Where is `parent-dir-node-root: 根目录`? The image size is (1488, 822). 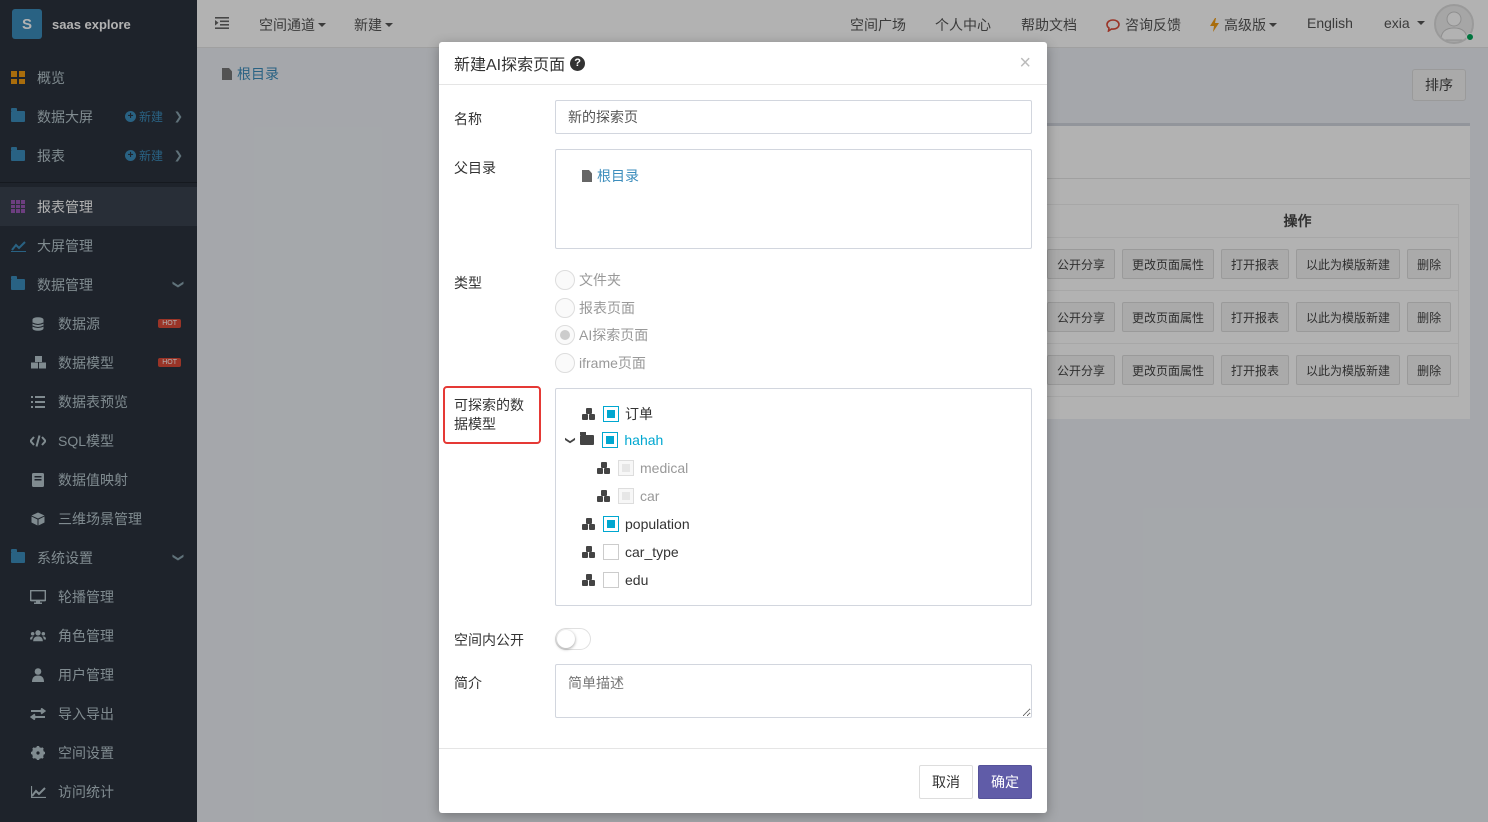 parent-dir-node-root: 根目录 is located at coordinates (610, 176).